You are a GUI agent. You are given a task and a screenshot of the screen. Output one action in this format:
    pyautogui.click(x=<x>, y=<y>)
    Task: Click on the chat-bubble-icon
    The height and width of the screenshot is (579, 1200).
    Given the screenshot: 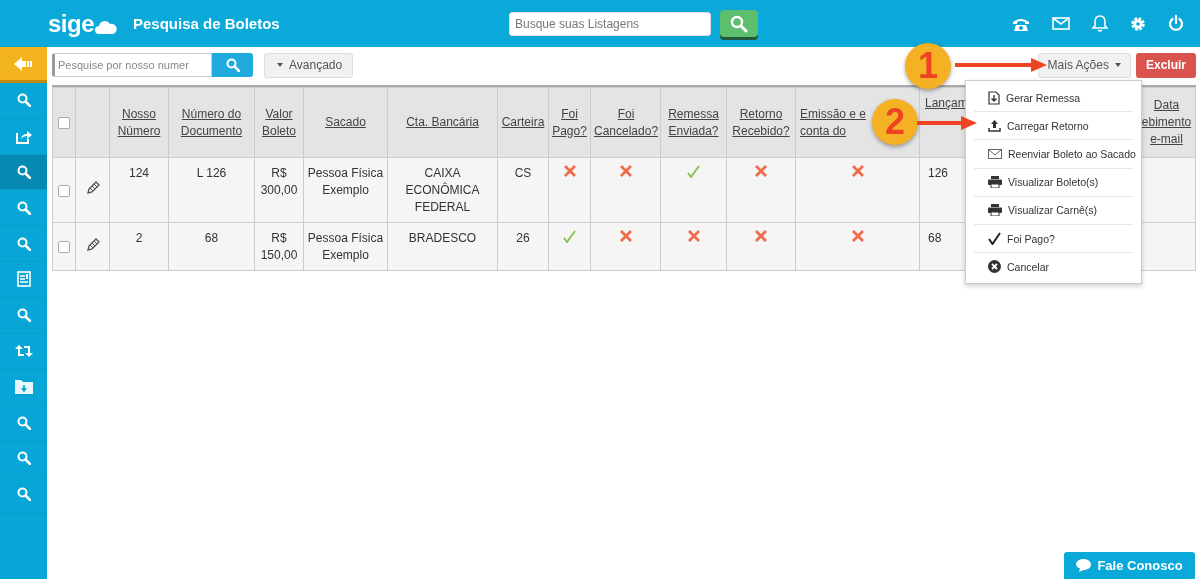 What is the action you would take?
    pyautogui.click(x=1084, y=565)
    